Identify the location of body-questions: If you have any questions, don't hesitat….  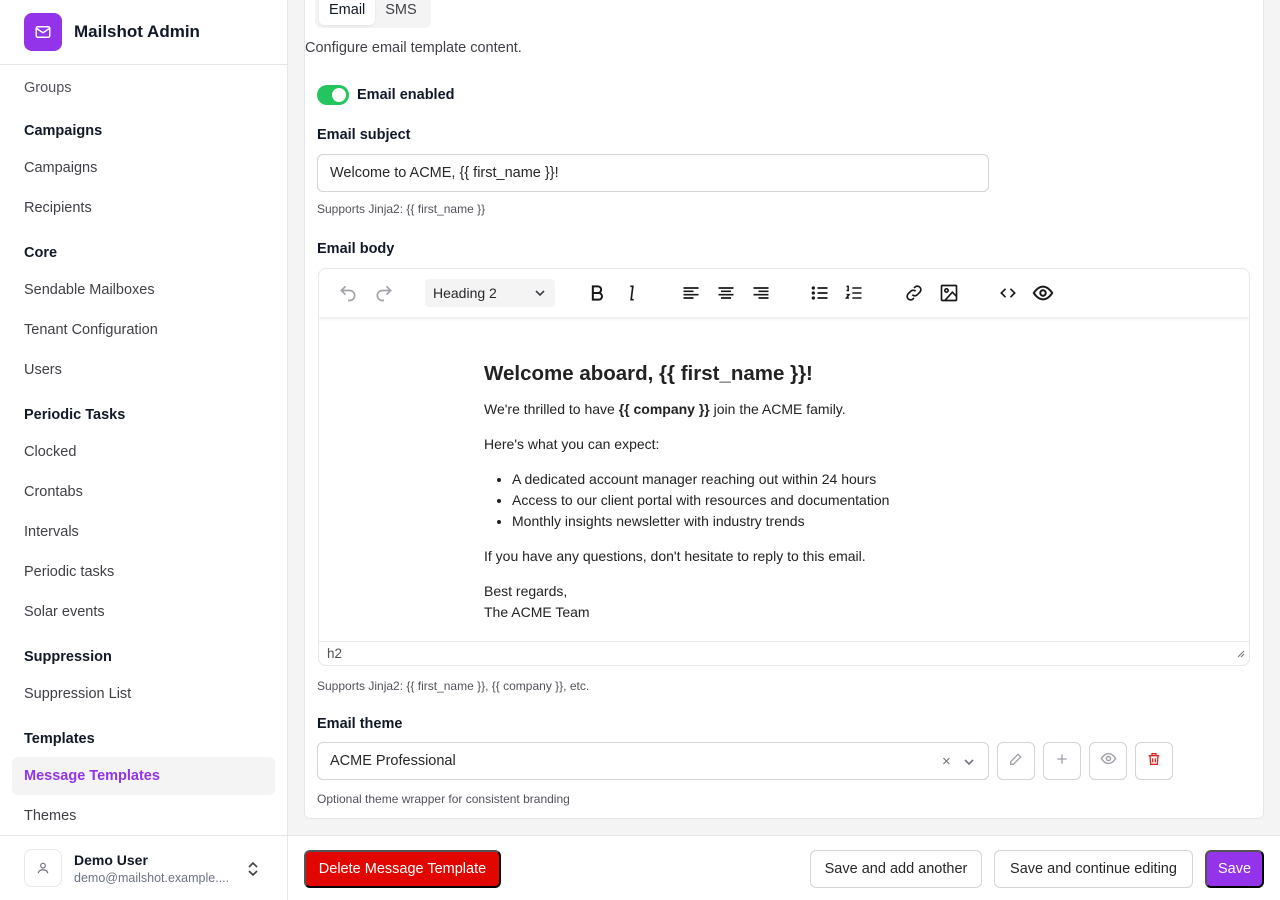
(675, 556).